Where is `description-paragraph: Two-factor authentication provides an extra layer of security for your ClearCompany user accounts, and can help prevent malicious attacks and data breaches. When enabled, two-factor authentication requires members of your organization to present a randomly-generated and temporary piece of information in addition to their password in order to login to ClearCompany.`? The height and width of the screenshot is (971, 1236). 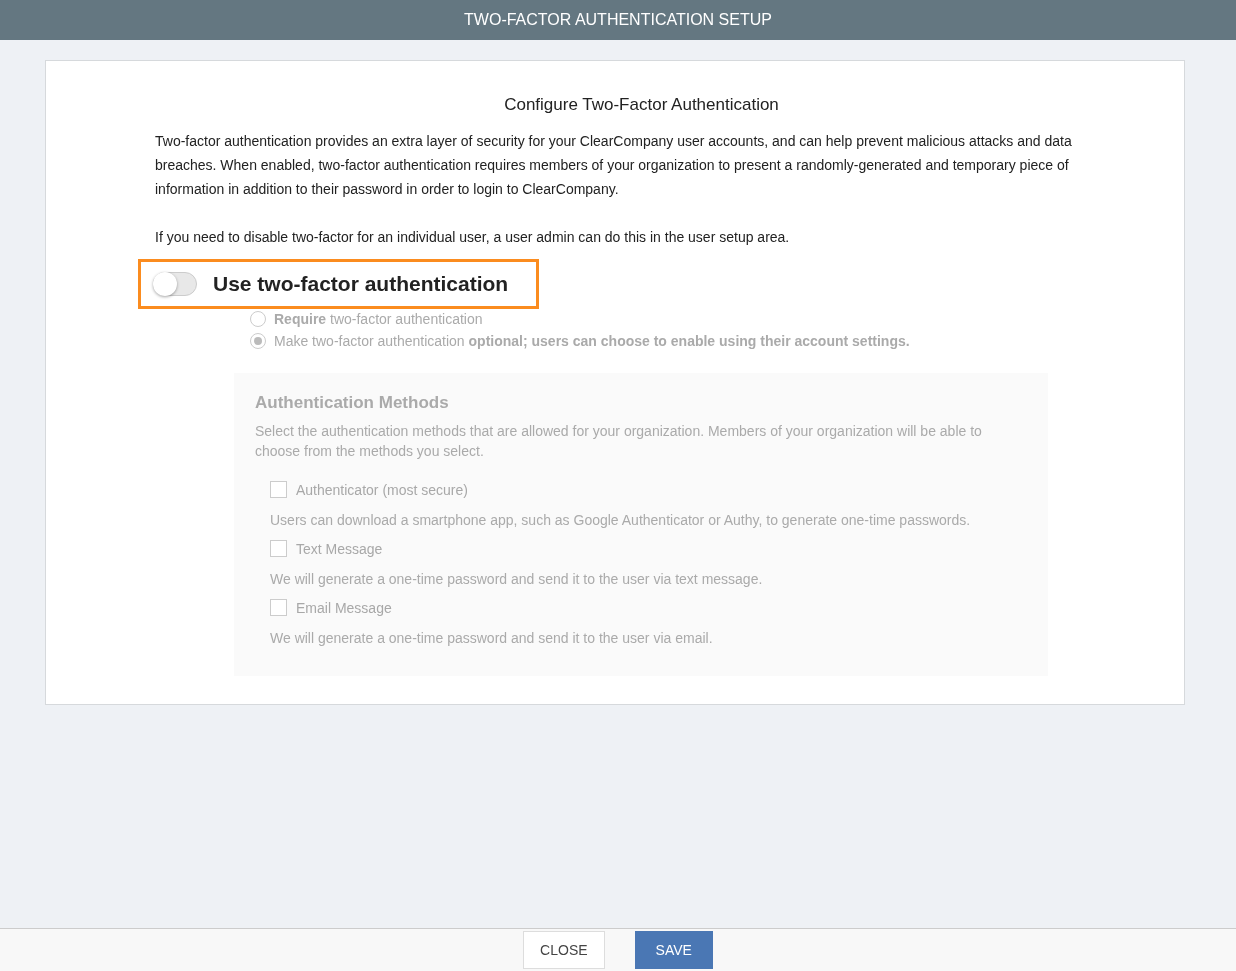
description-paragraph: Two-factor authentication provides an extra layer of security for your ClearCompany user accounts, and can help prevent malicious attacks and data breaches. When enabled, two-factor authentication requires members of your organization to present a randomly-generated and temporary piece of information in addition to their password in order to login to ClearCompany. is located at coordinates (614, 165).